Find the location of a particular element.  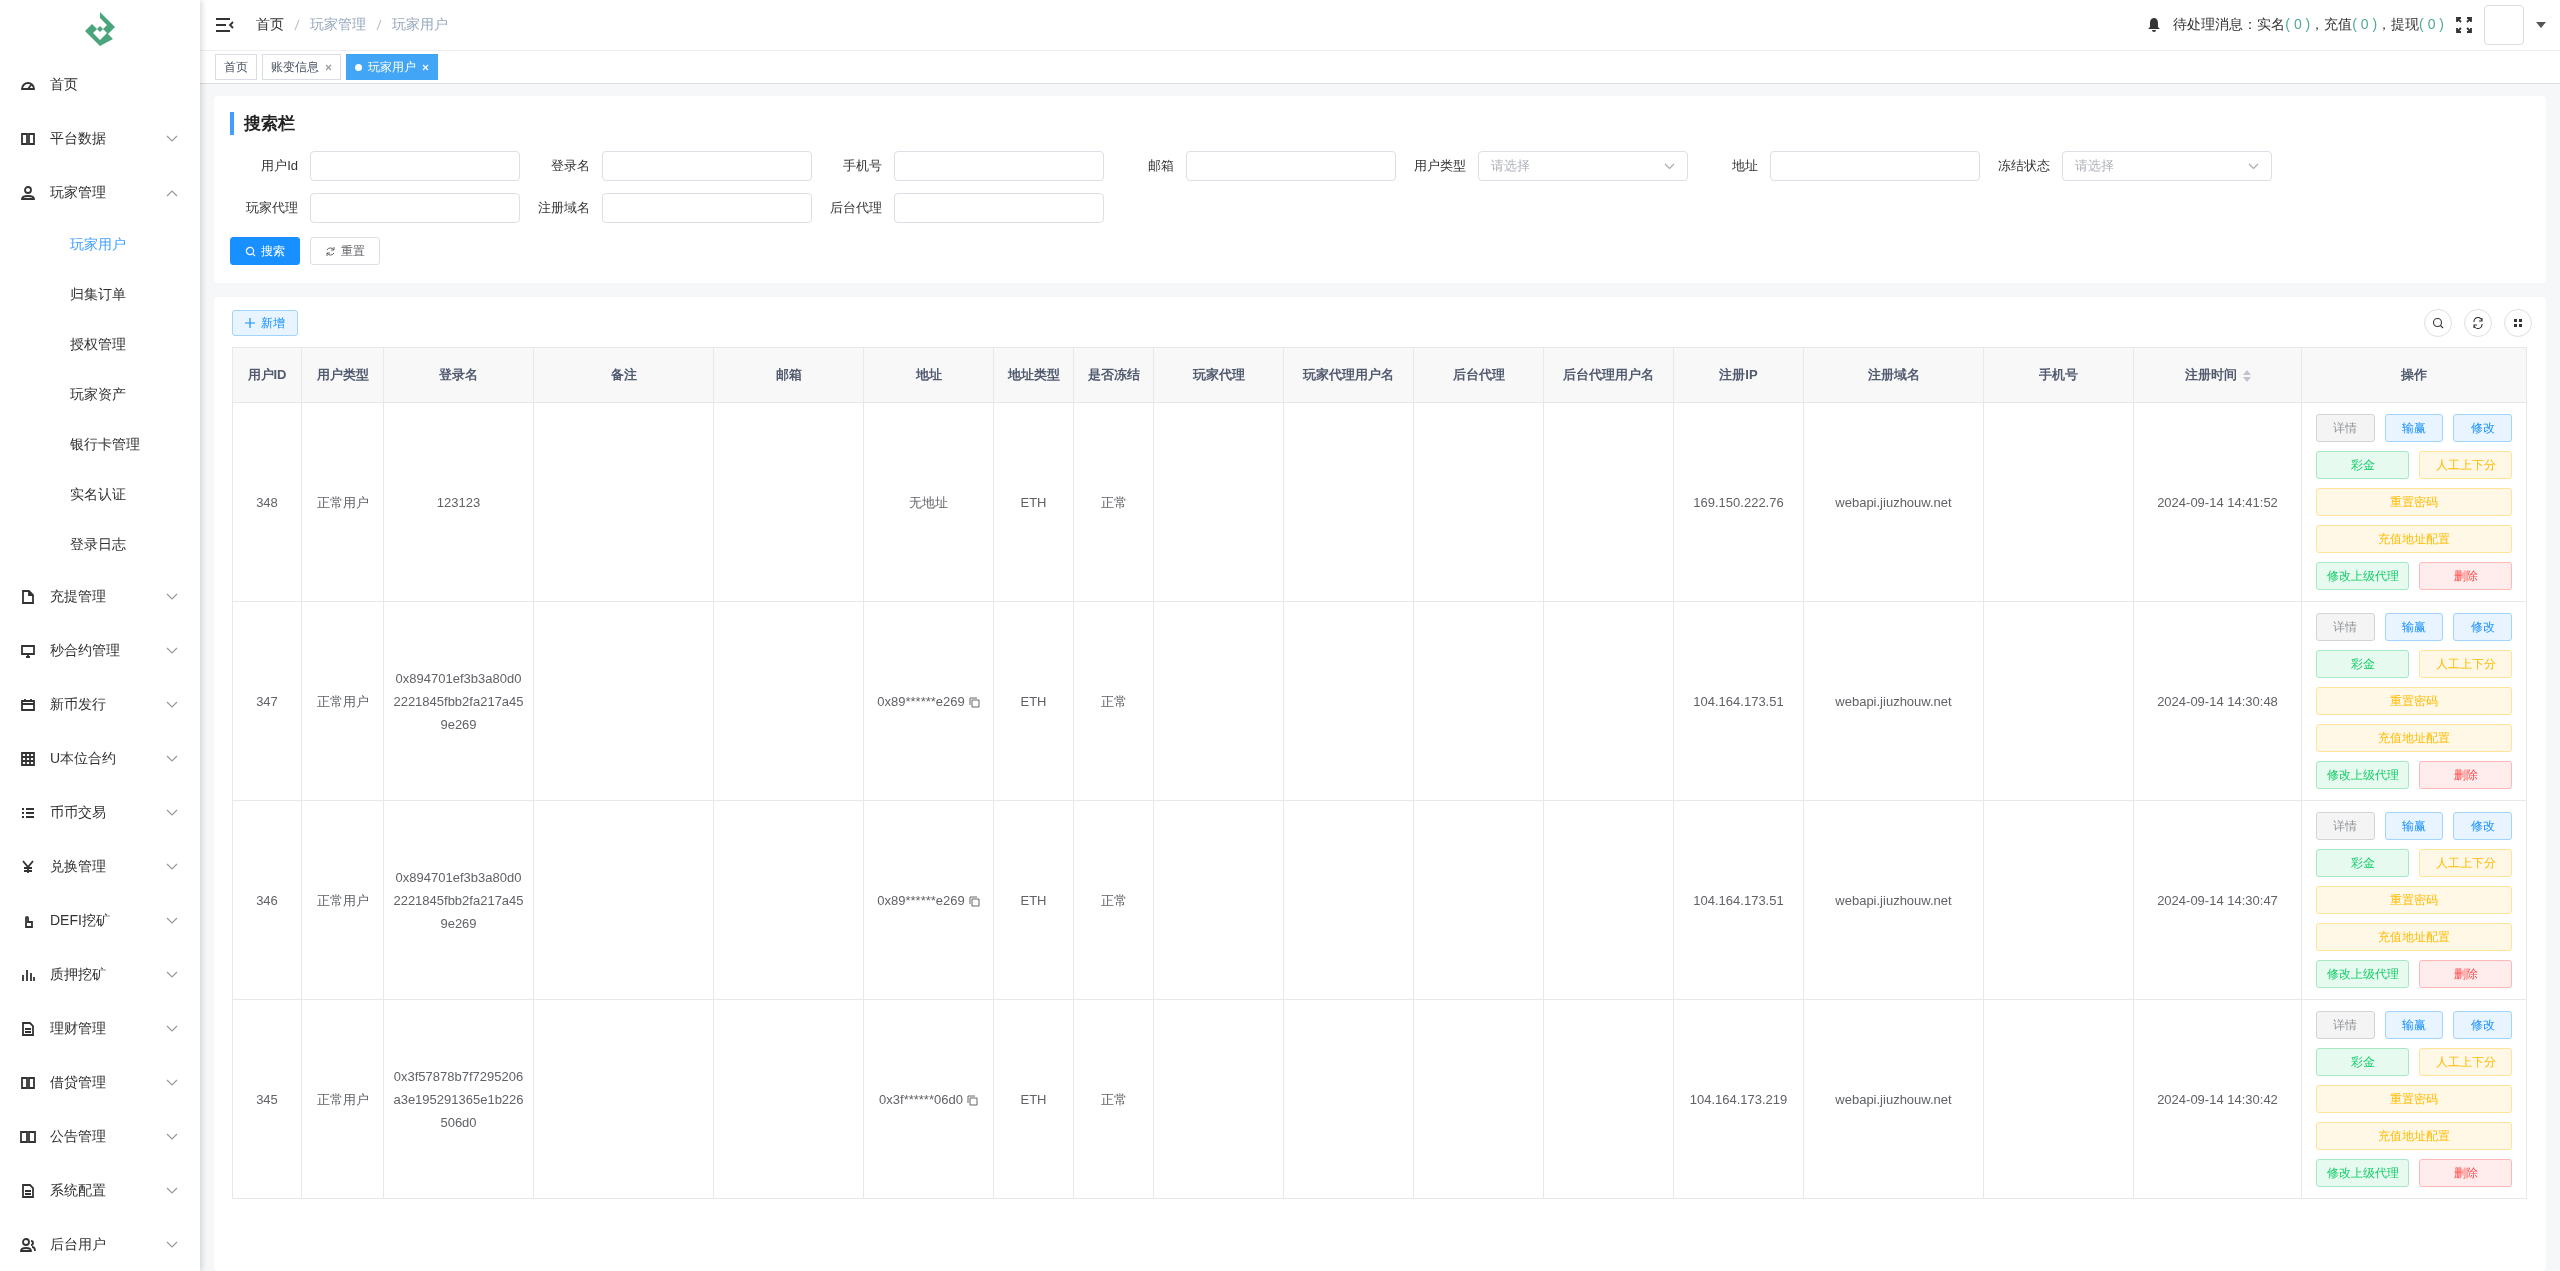

sidebar-subitem: 登录日志 is located at coordinates (63, 545).